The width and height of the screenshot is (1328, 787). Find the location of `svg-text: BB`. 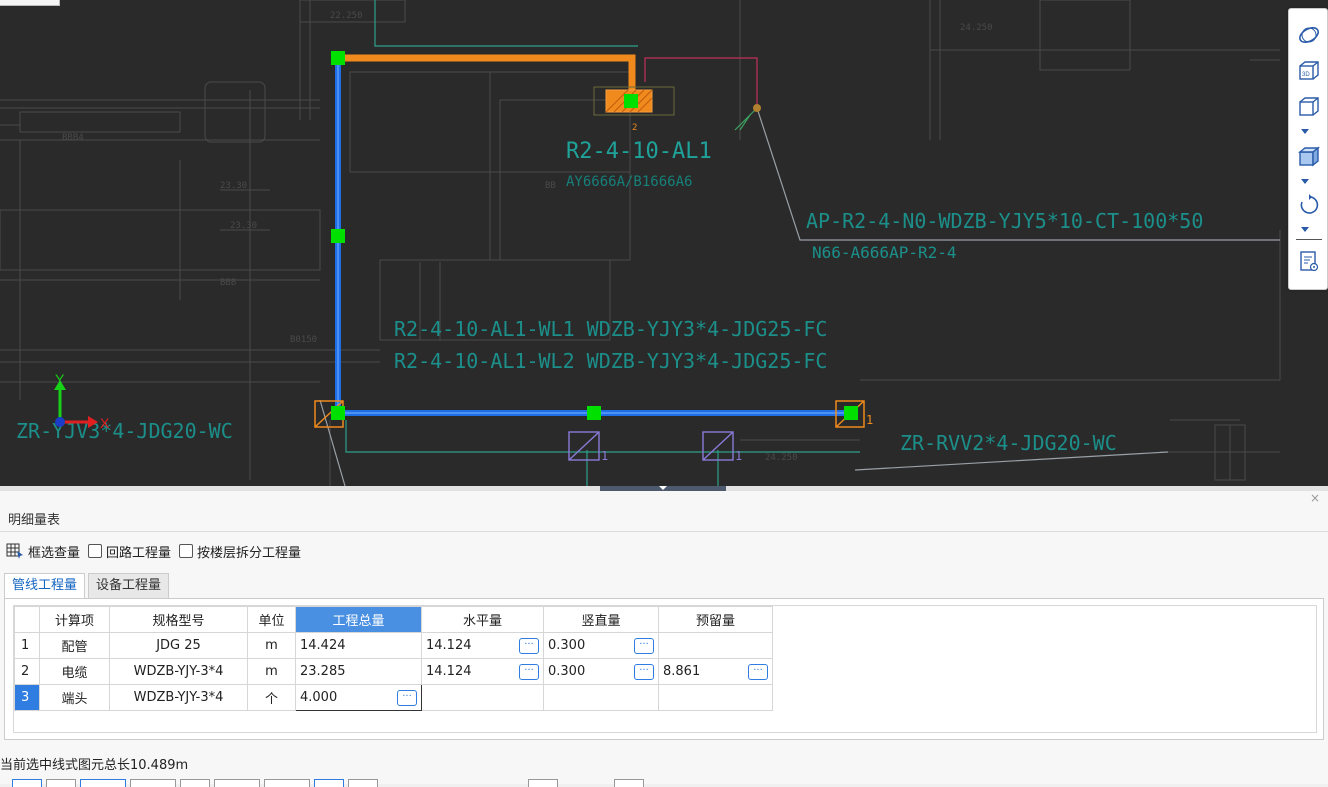

svg-text: BB is located at coordinates (550, 186).